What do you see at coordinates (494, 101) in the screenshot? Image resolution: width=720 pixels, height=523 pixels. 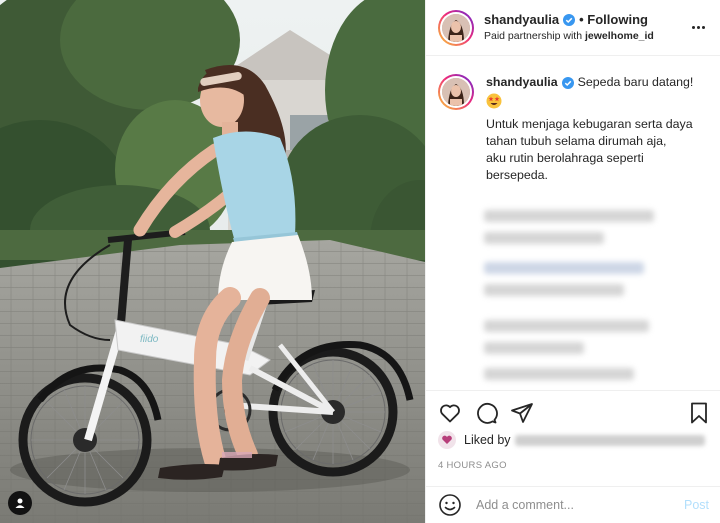 I see `star-struck-emoji-icon` at bounding box center [494, 101].